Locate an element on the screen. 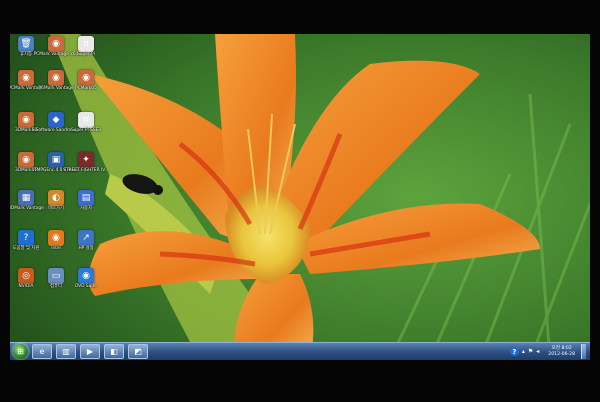 Image resolution: width=600 pixels, height=402 pixels. help-support-icon: ? is located at coordinates (26, 238).